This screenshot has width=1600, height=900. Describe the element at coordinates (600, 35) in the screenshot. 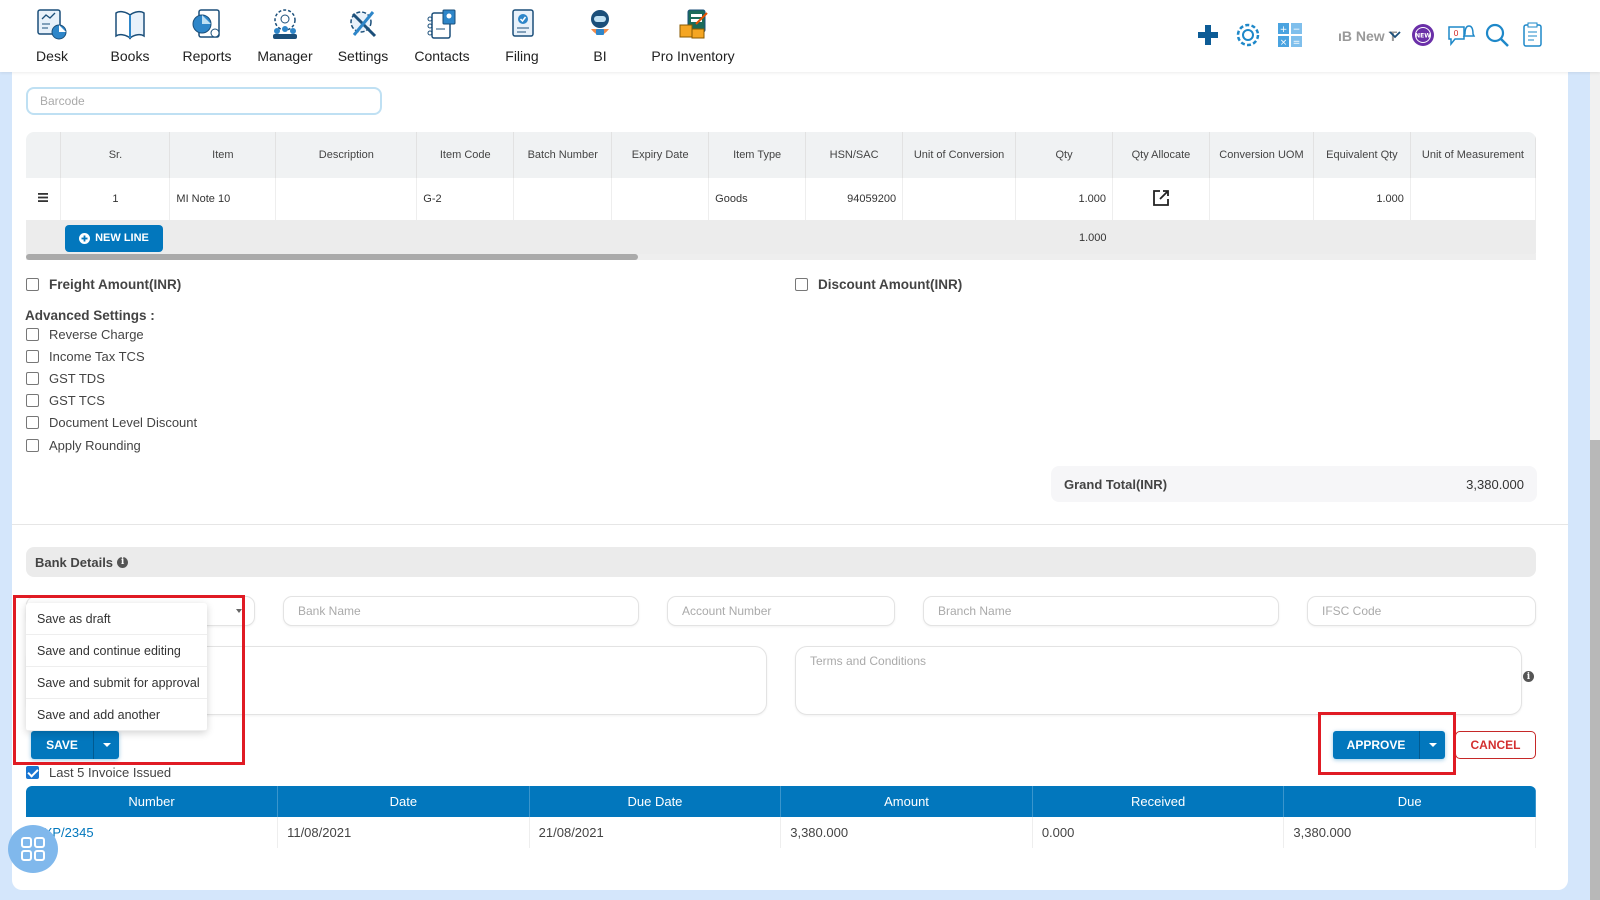

I see `nav-bi: BI` at that location.